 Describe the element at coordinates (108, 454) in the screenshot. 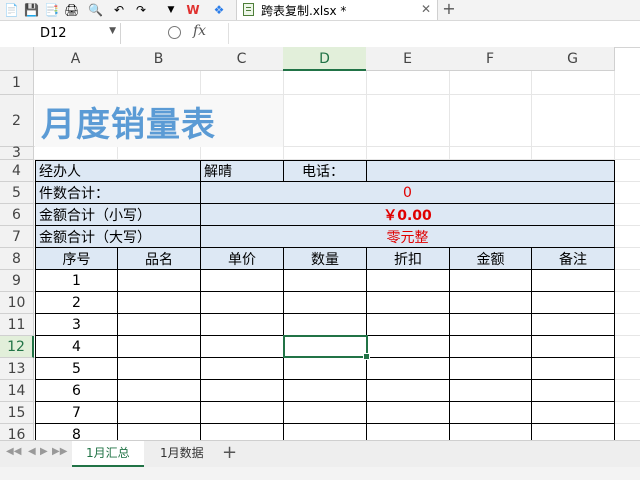

I see `sheet-tab-1: 1月汇总` at that location.